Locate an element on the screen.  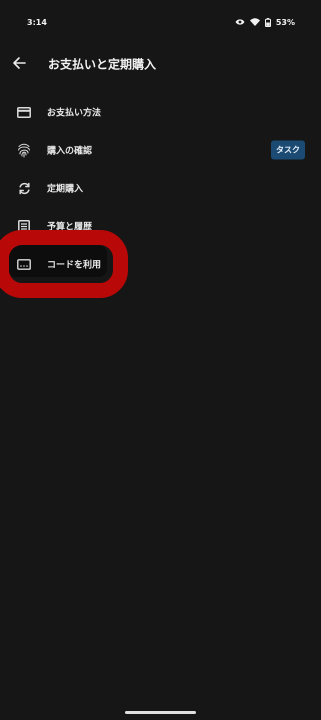
refresh-icon is located at coordinates (24, 188).